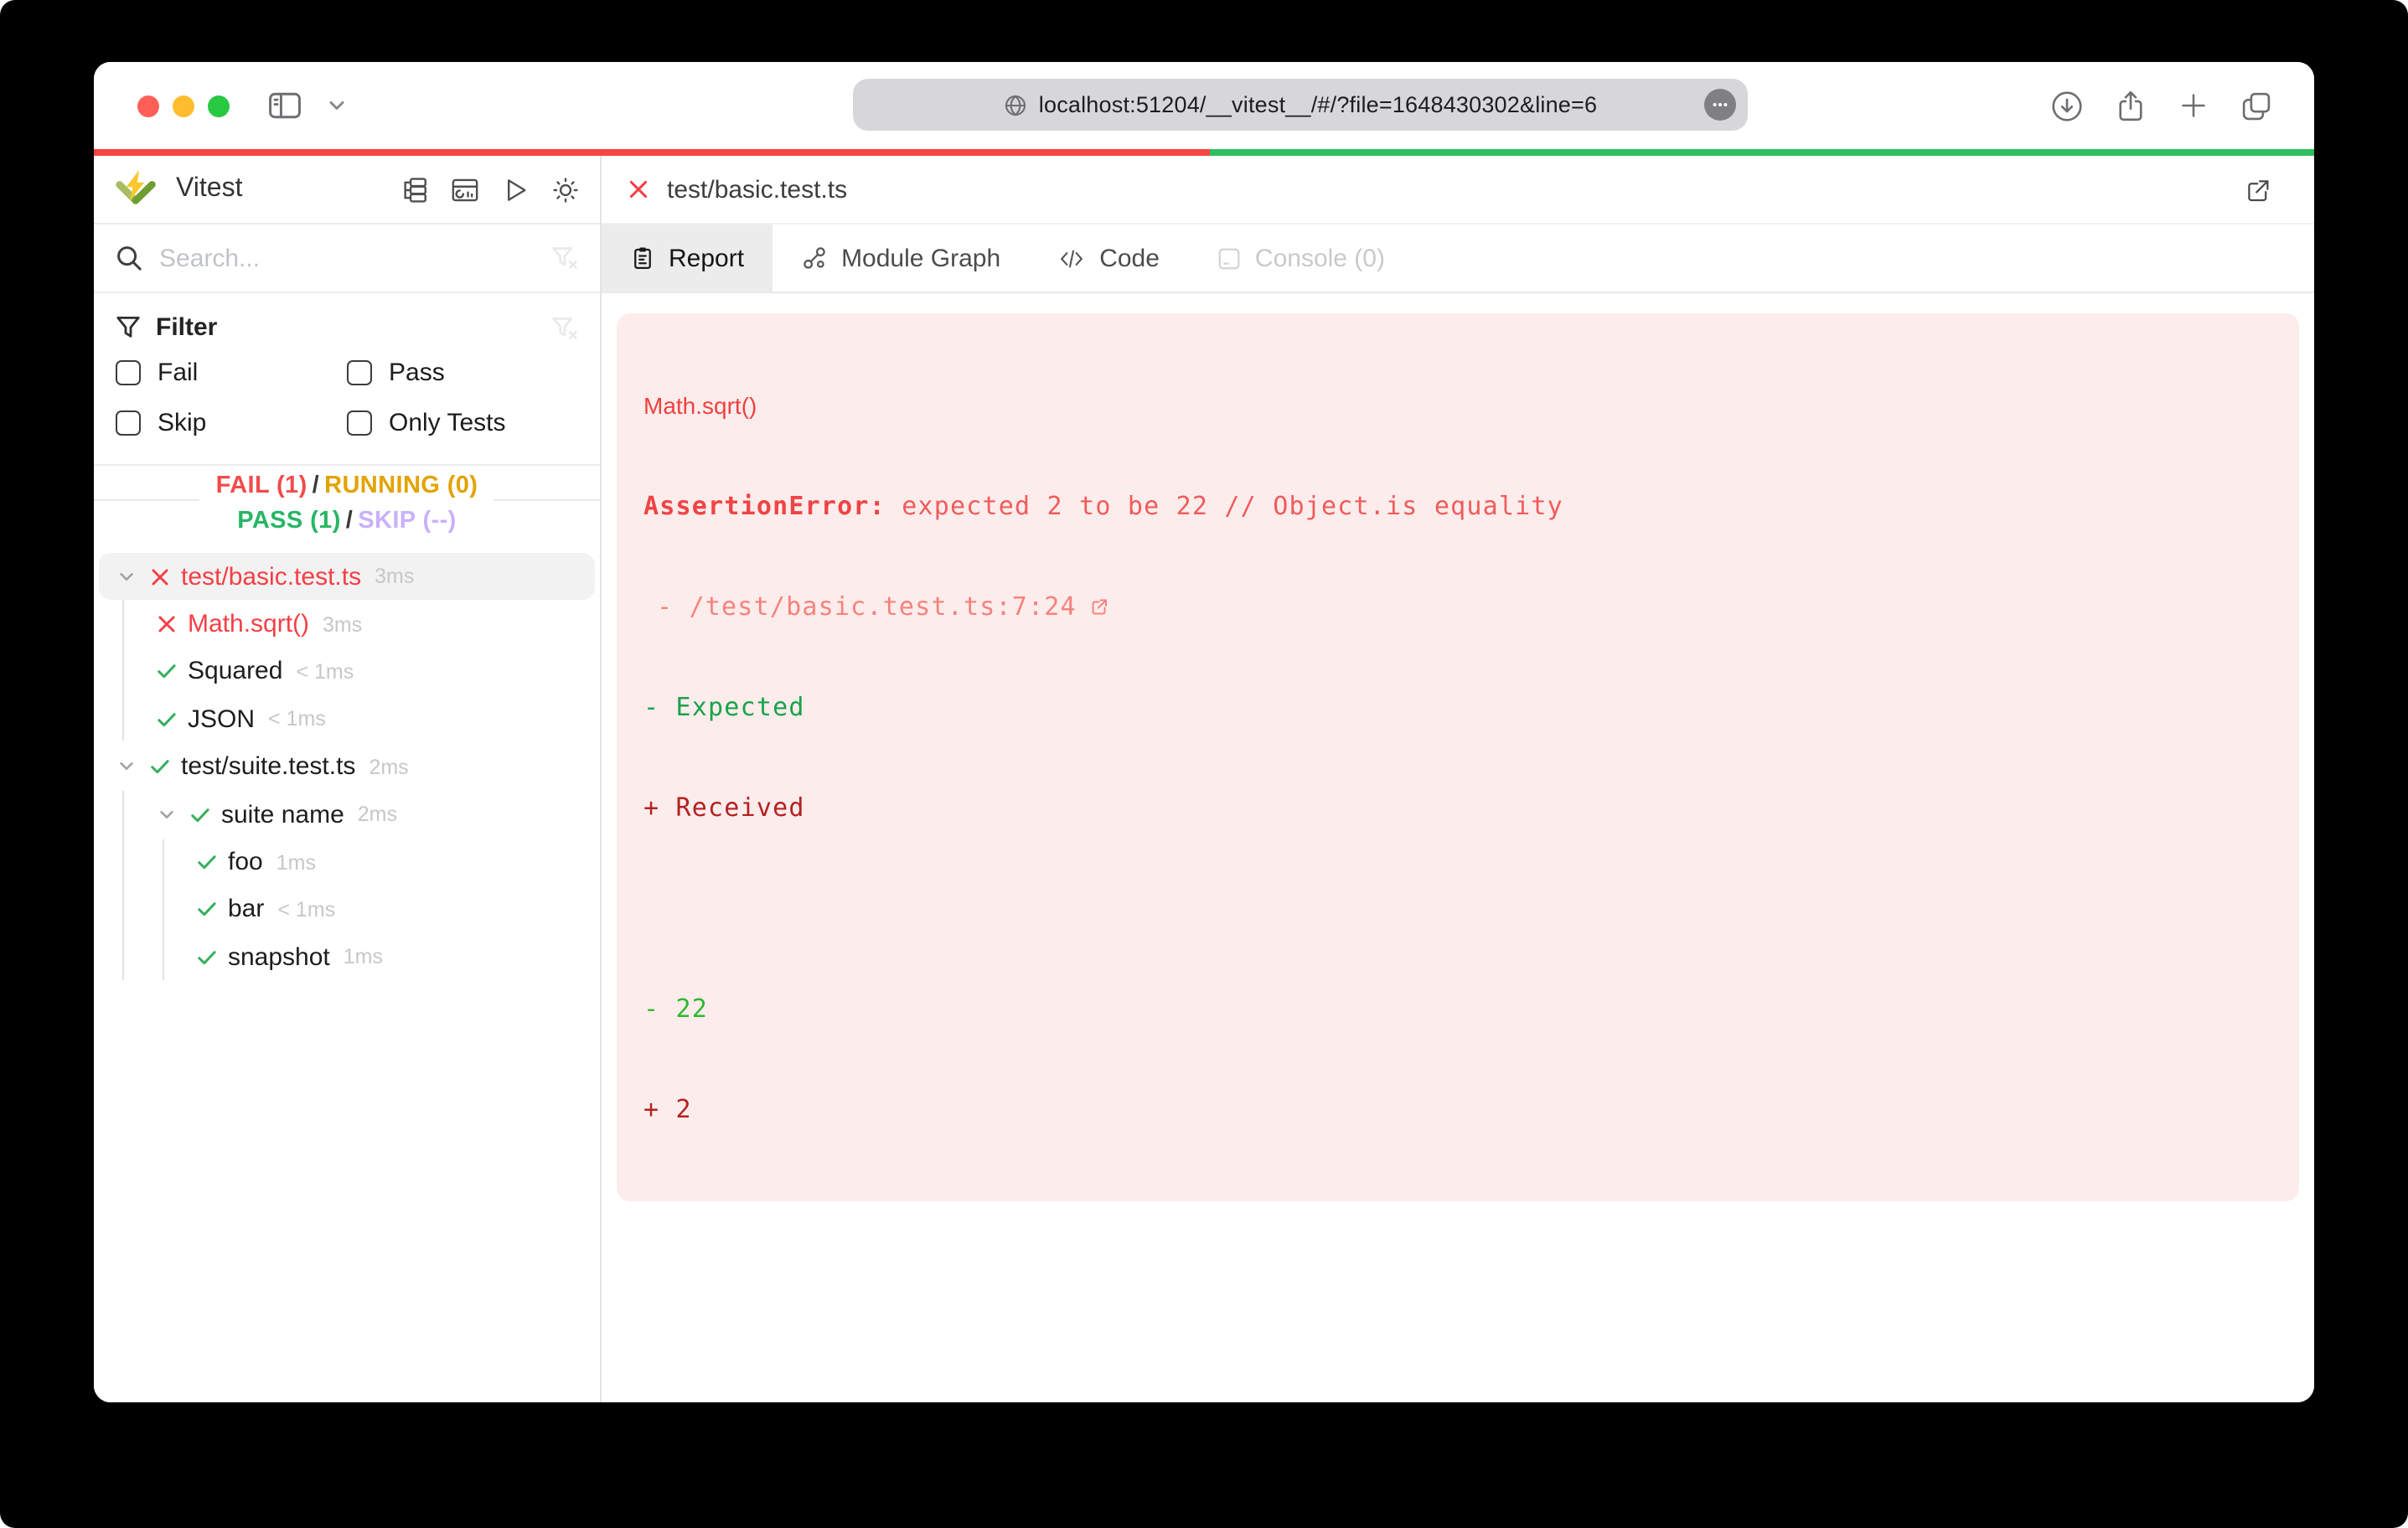 Image resolution: width=2408 pixels, height=1528 pixels. I want to click on test-name: Squared, so click(236, 671).